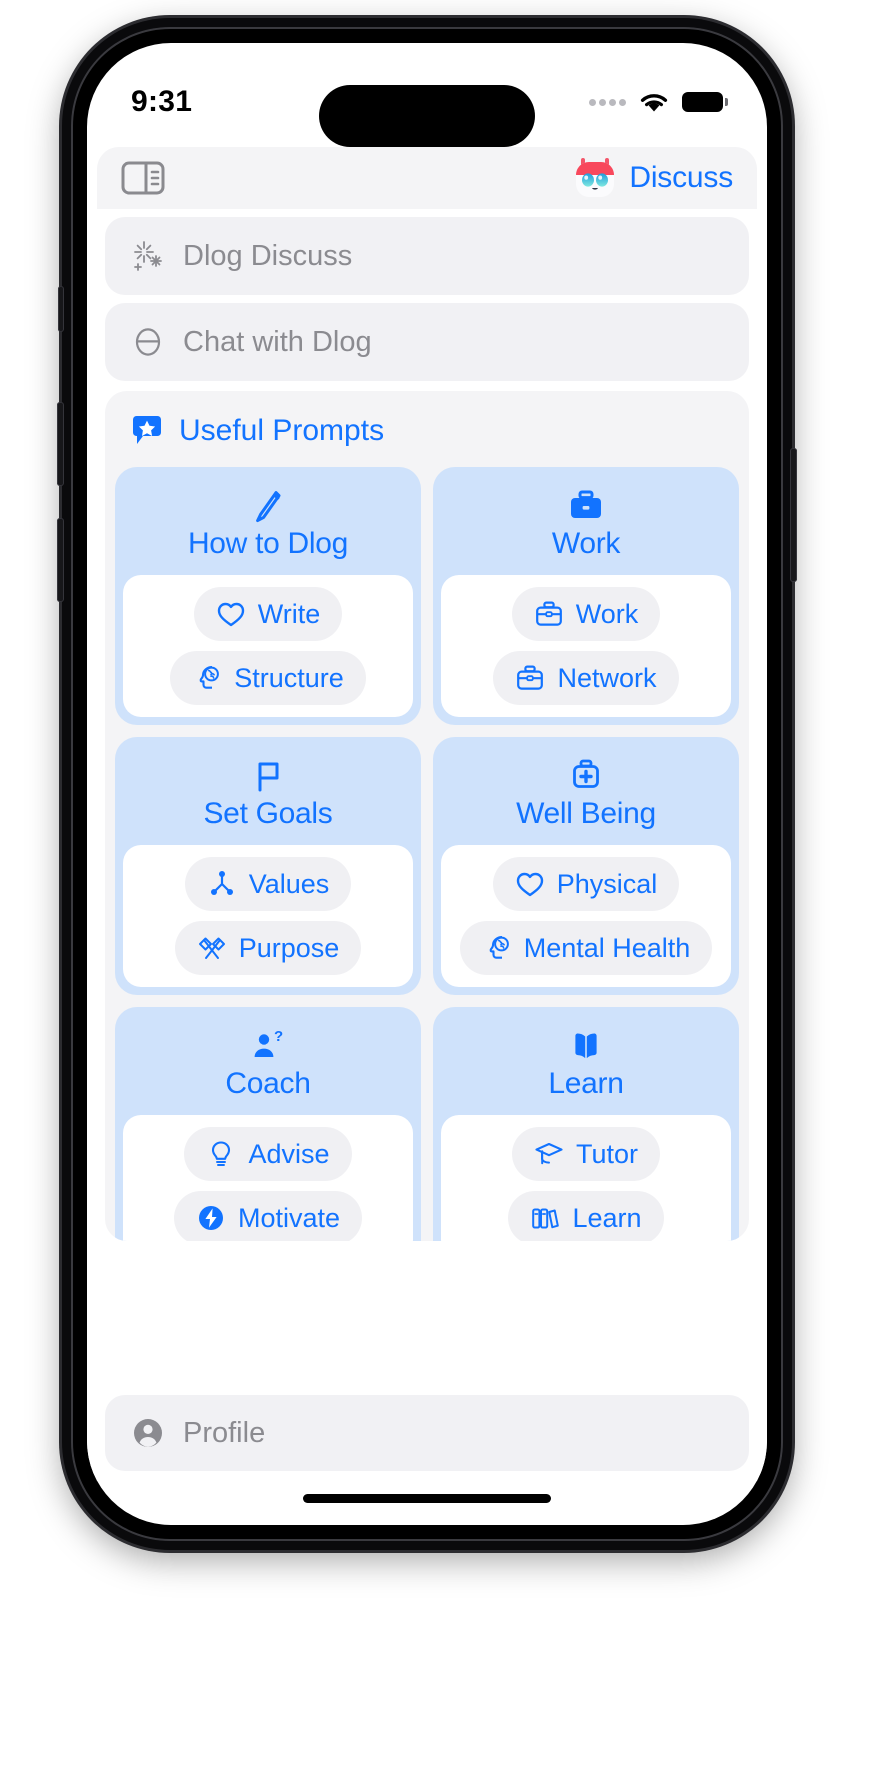 This screenshot has width=894, height=1779. I want to click on card-body: Tutor Learn, so click(586, 1178).